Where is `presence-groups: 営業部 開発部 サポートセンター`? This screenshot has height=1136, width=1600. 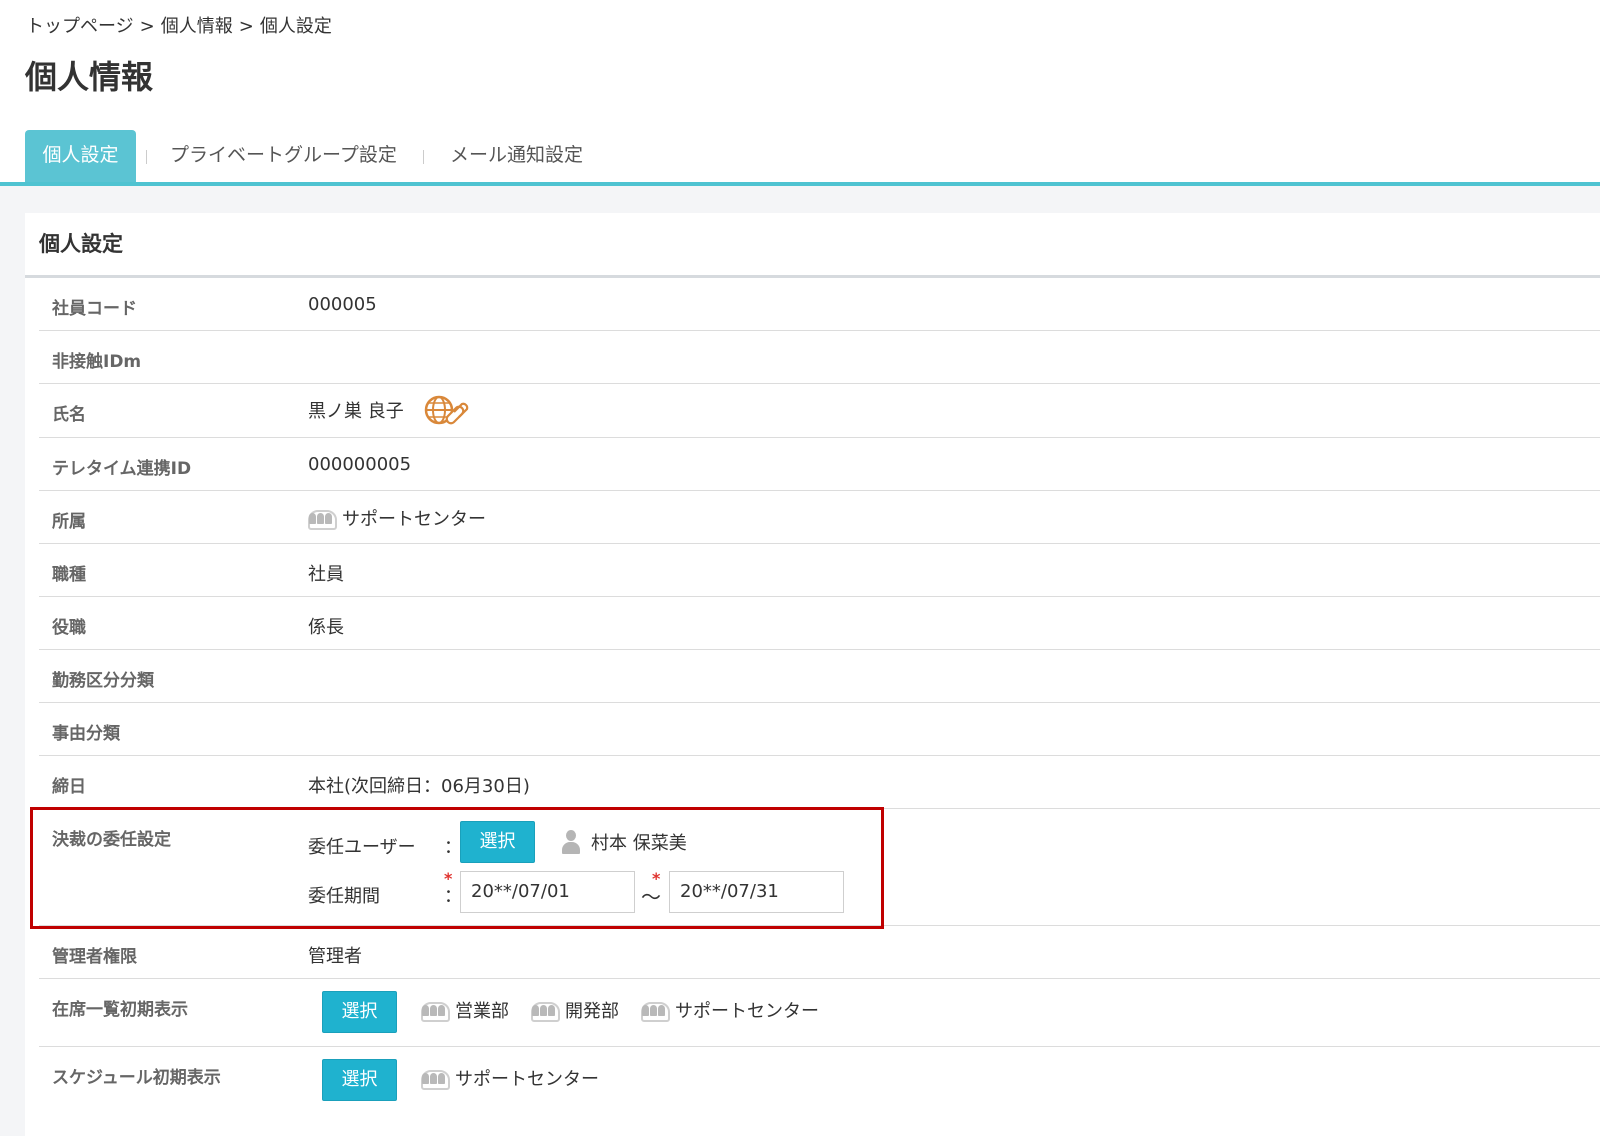
presence-groups: 営業部 開発部 サポートセンター is located at coordinates (620, 1010).